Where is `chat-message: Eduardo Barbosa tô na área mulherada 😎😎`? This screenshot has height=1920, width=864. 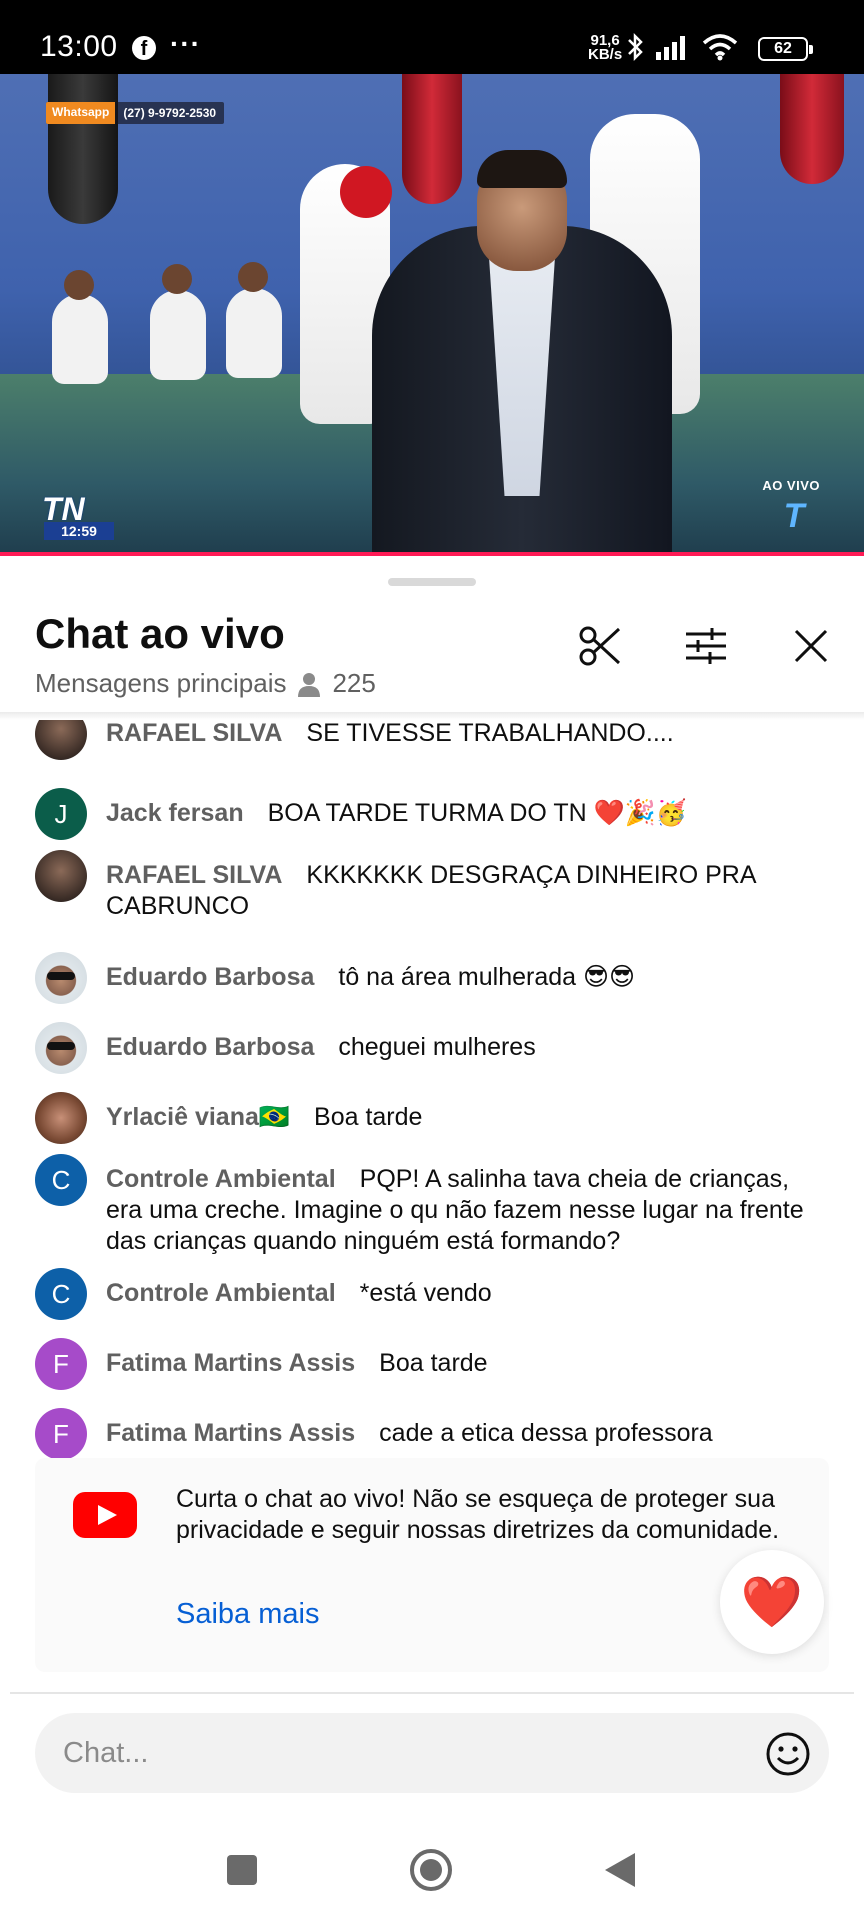
chat-message: Eduardo Barbosa tô na área mulherada 😎😎 is located at coordinates (432, 977).